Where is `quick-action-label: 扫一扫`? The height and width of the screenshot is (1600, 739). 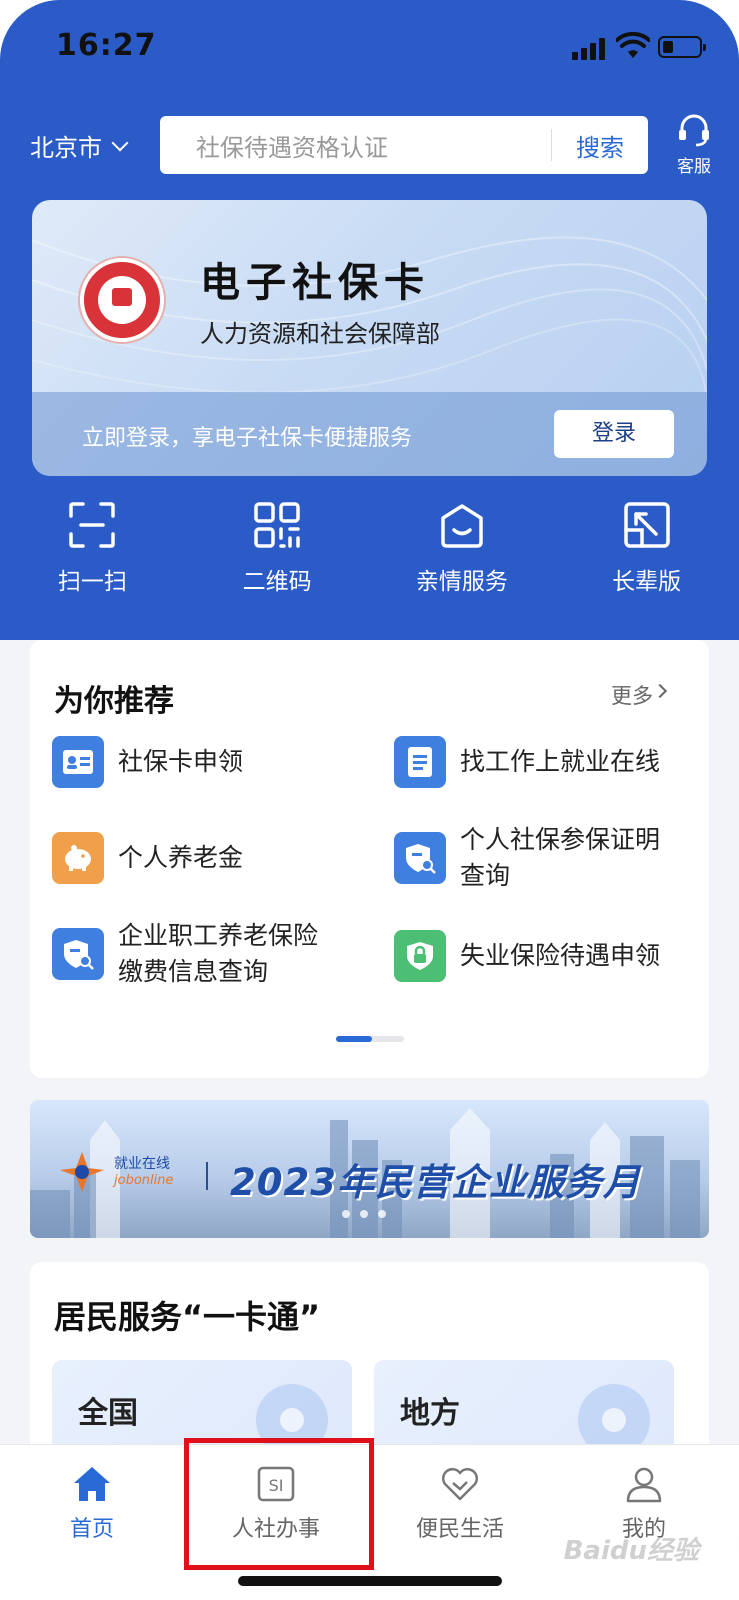 quick-action-label: 扫一扫 is located at coordinates (92, 582).